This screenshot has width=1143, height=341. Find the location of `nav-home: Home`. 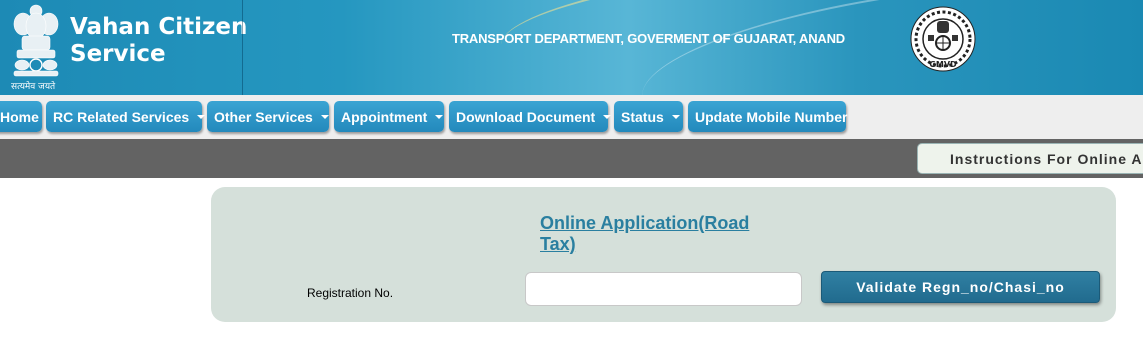

nav-home: Home is located at coordinates (21, 116).